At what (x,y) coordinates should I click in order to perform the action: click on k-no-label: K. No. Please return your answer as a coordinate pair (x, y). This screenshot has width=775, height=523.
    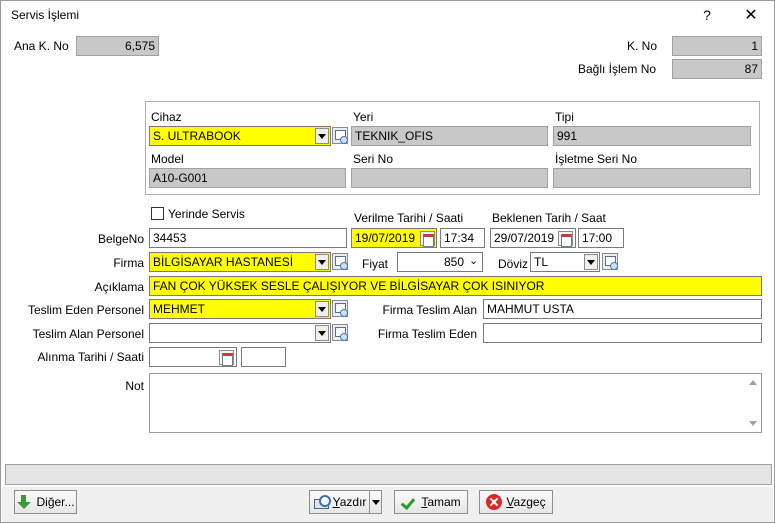
    Looking at the image, I should click on (642, 46).